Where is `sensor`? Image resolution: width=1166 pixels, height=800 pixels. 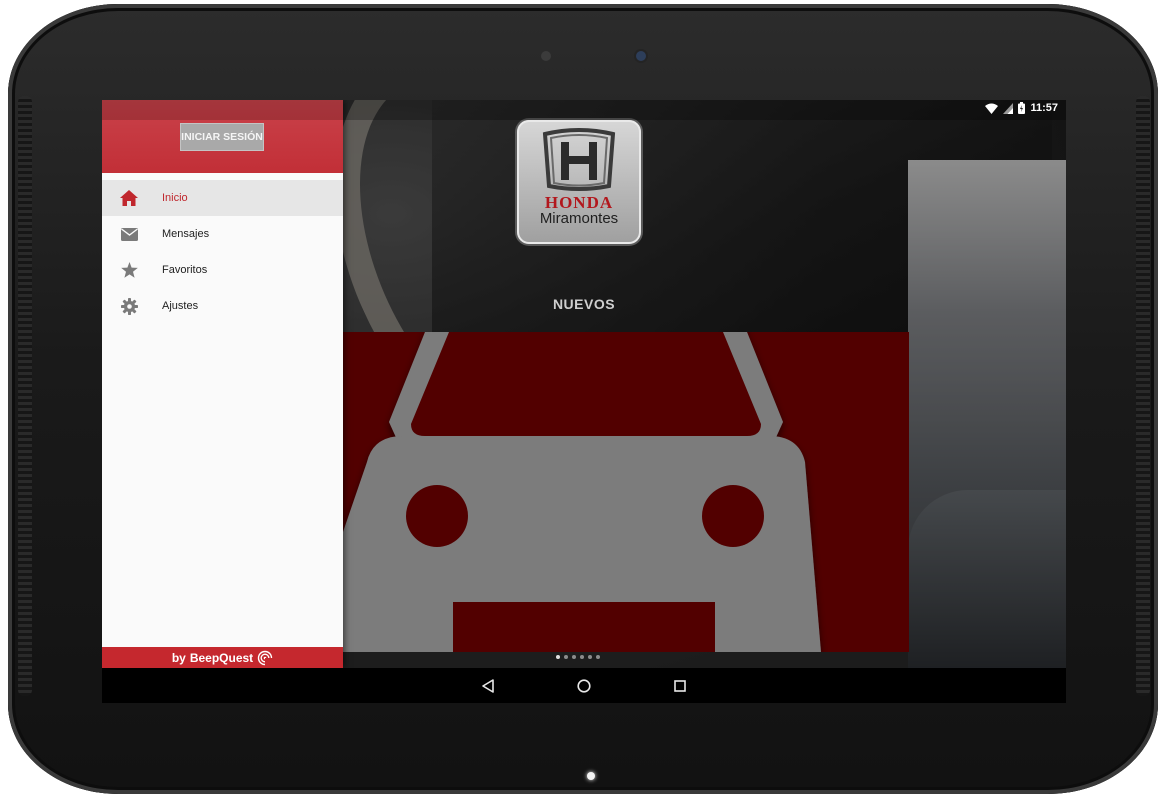 sensor is located at coordinates (546, 56).